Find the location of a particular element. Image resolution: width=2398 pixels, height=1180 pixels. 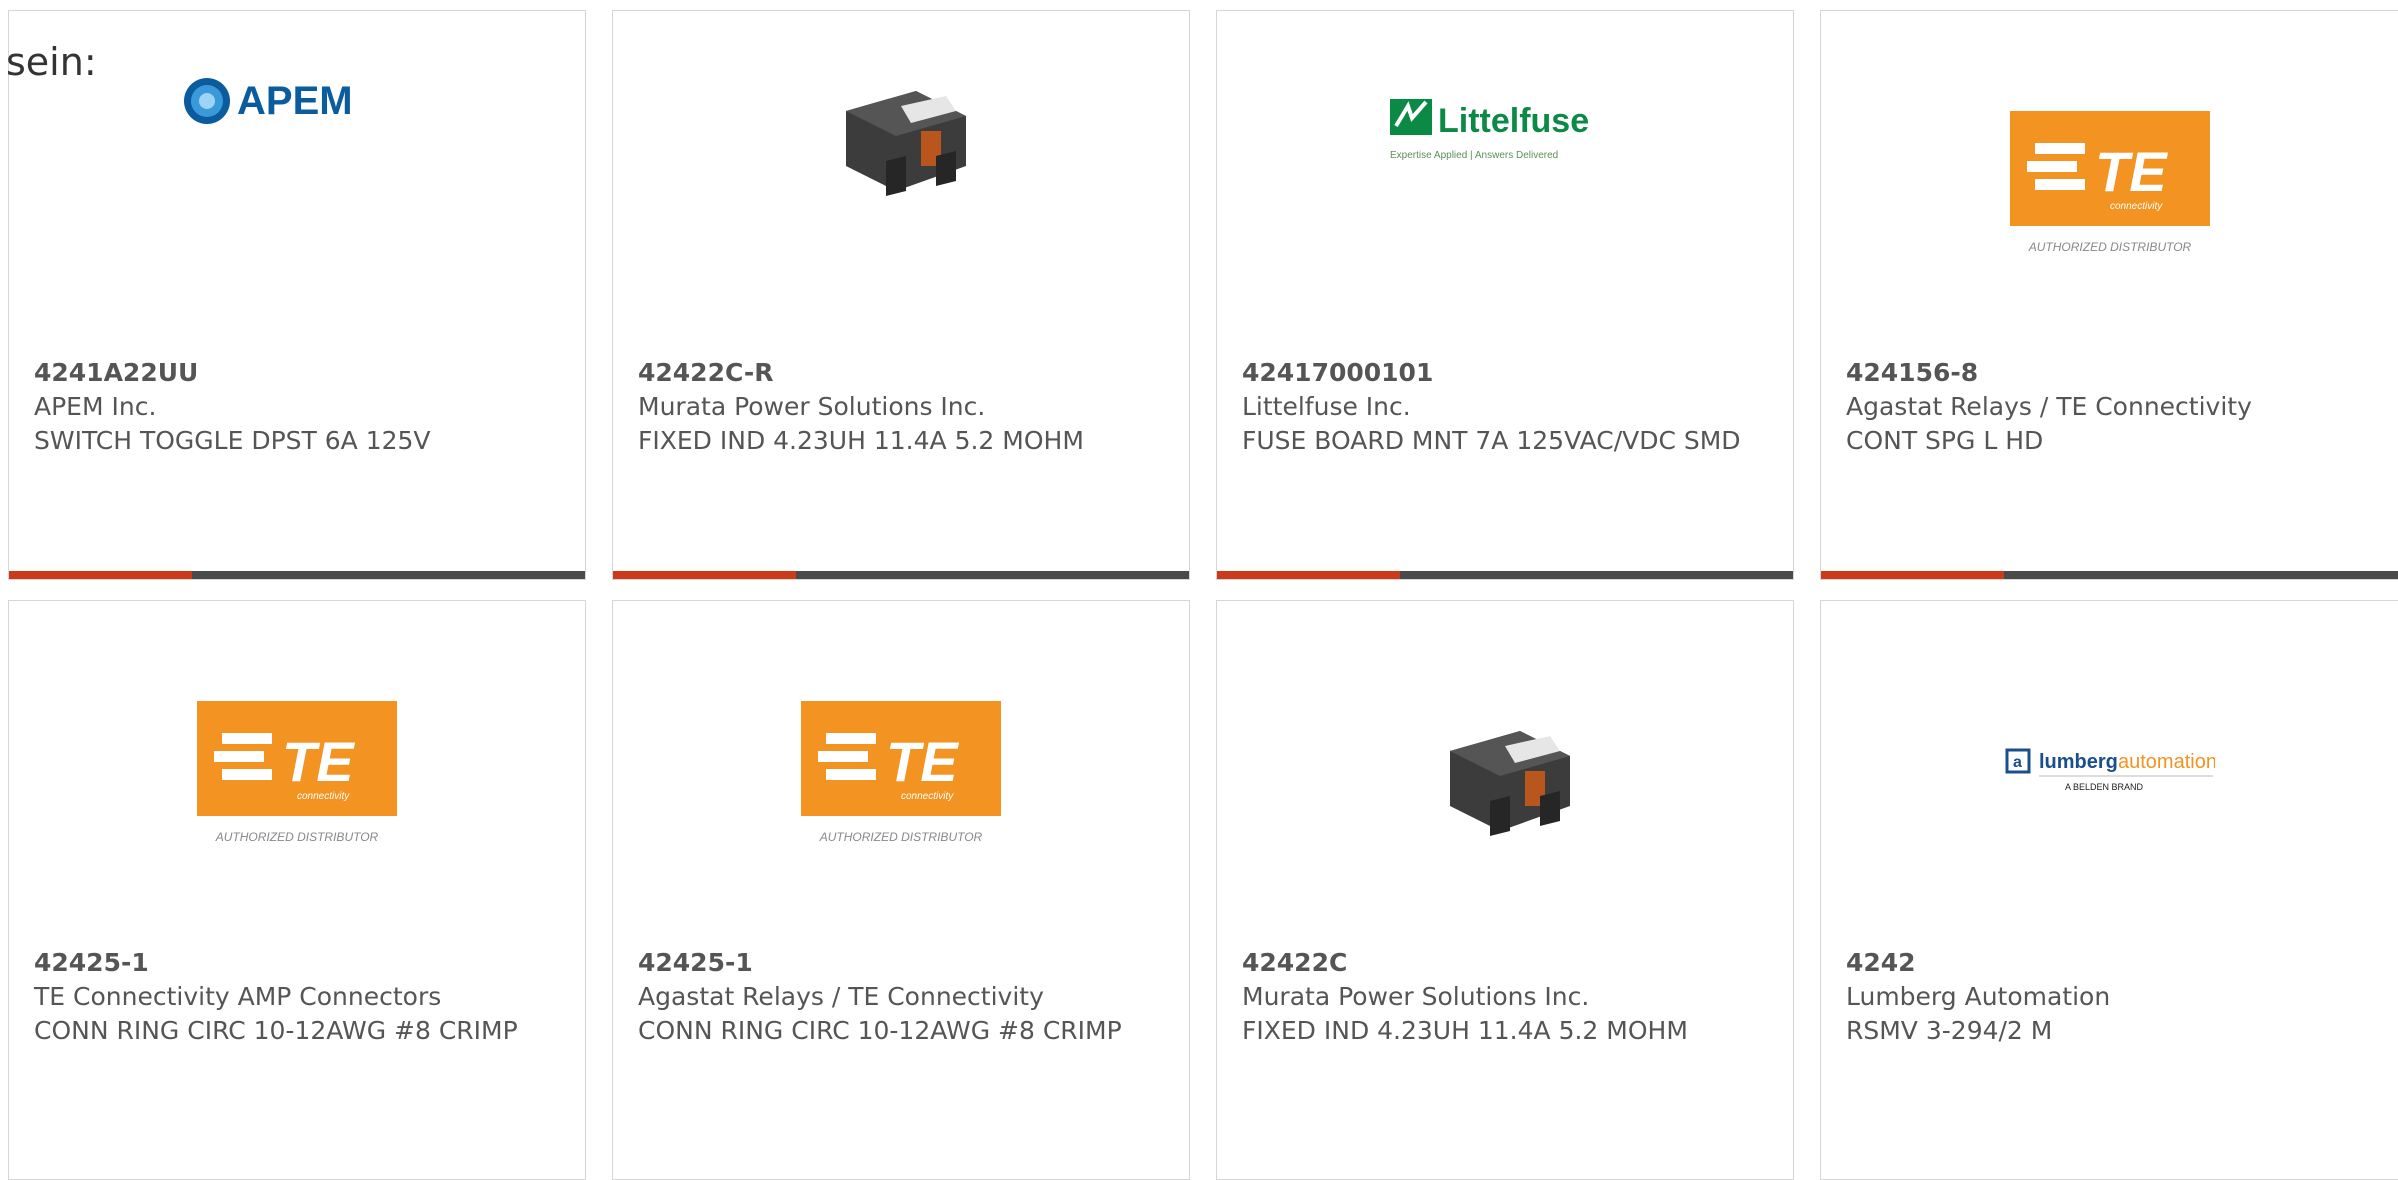

part-number: 424156-8 is located at coordinates (2112, 373).